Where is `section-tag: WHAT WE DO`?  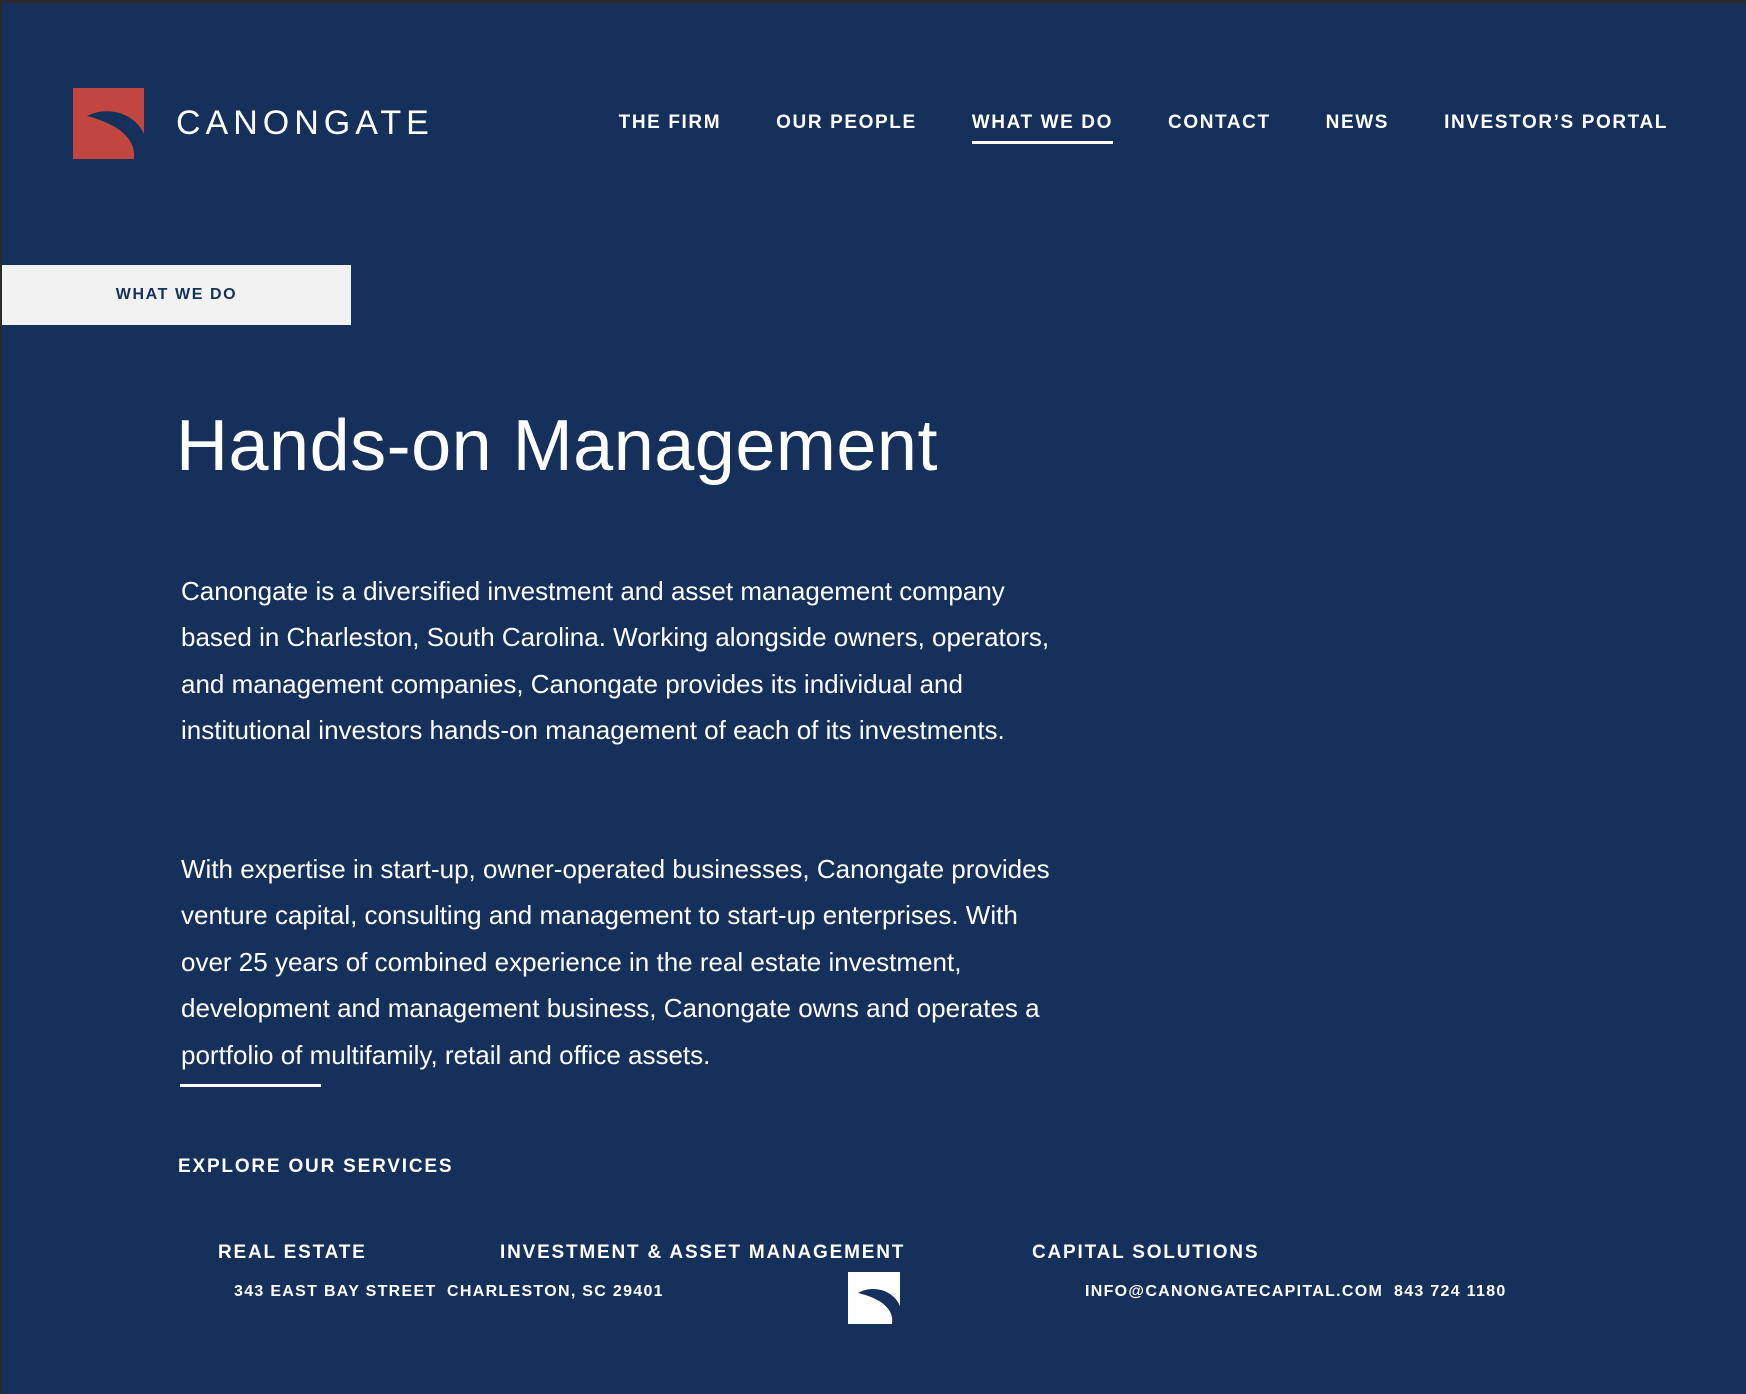 section-tag: WHAT WE DO is located at coordinates (176, 295).